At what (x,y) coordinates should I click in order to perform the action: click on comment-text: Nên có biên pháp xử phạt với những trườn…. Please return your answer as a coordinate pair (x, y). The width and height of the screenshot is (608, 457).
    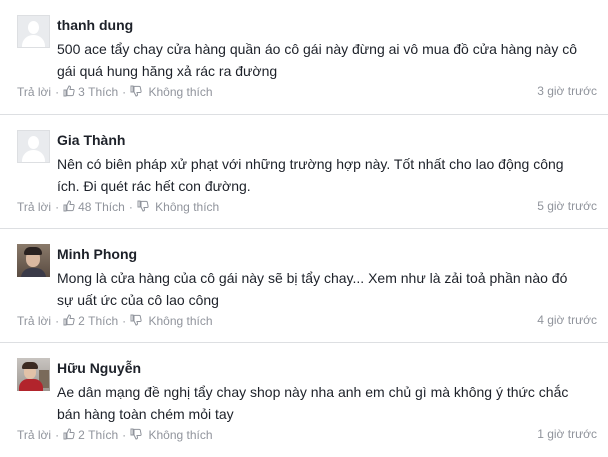
    Looking at the image, I should click on (310, 175).